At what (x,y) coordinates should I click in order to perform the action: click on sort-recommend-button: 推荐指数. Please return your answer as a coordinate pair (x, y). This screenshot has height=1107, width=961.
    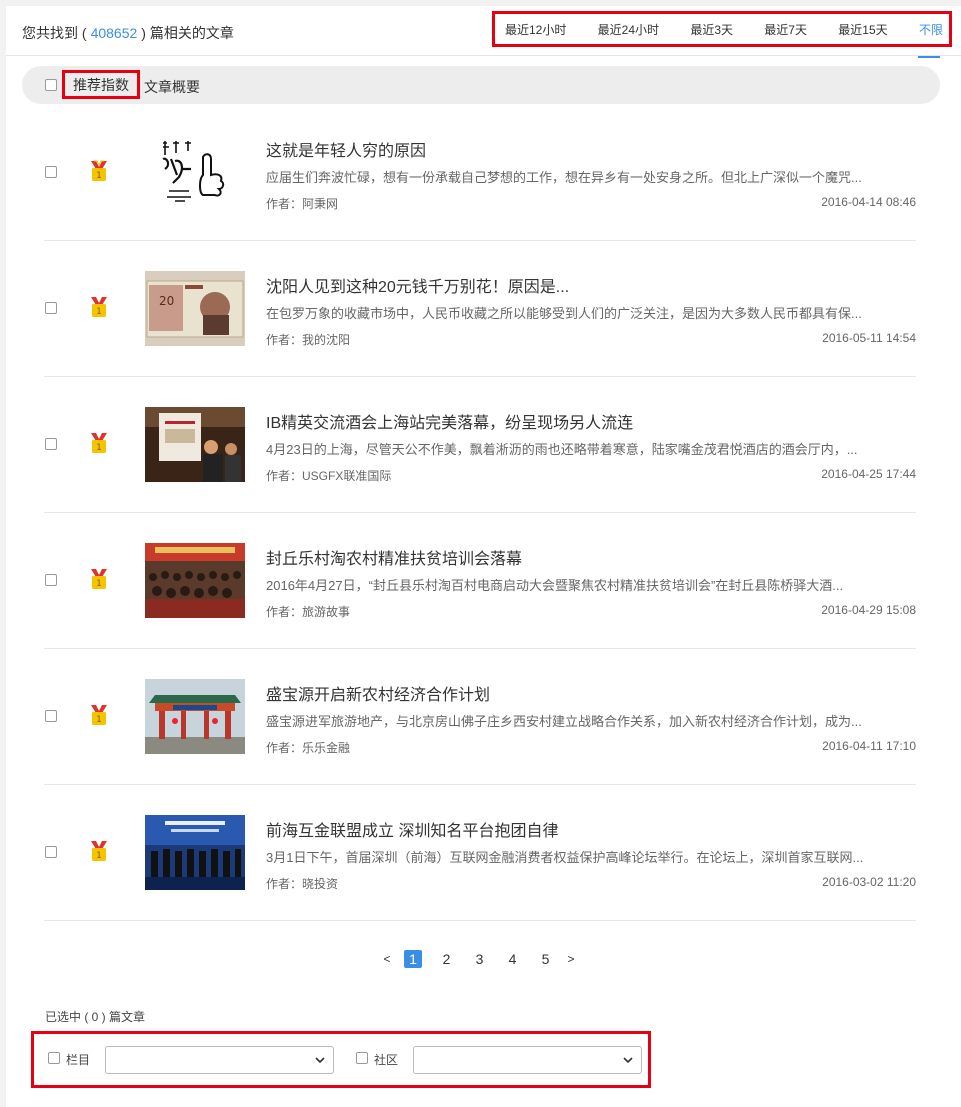
    Looking at the image, I should click on (101, 84).